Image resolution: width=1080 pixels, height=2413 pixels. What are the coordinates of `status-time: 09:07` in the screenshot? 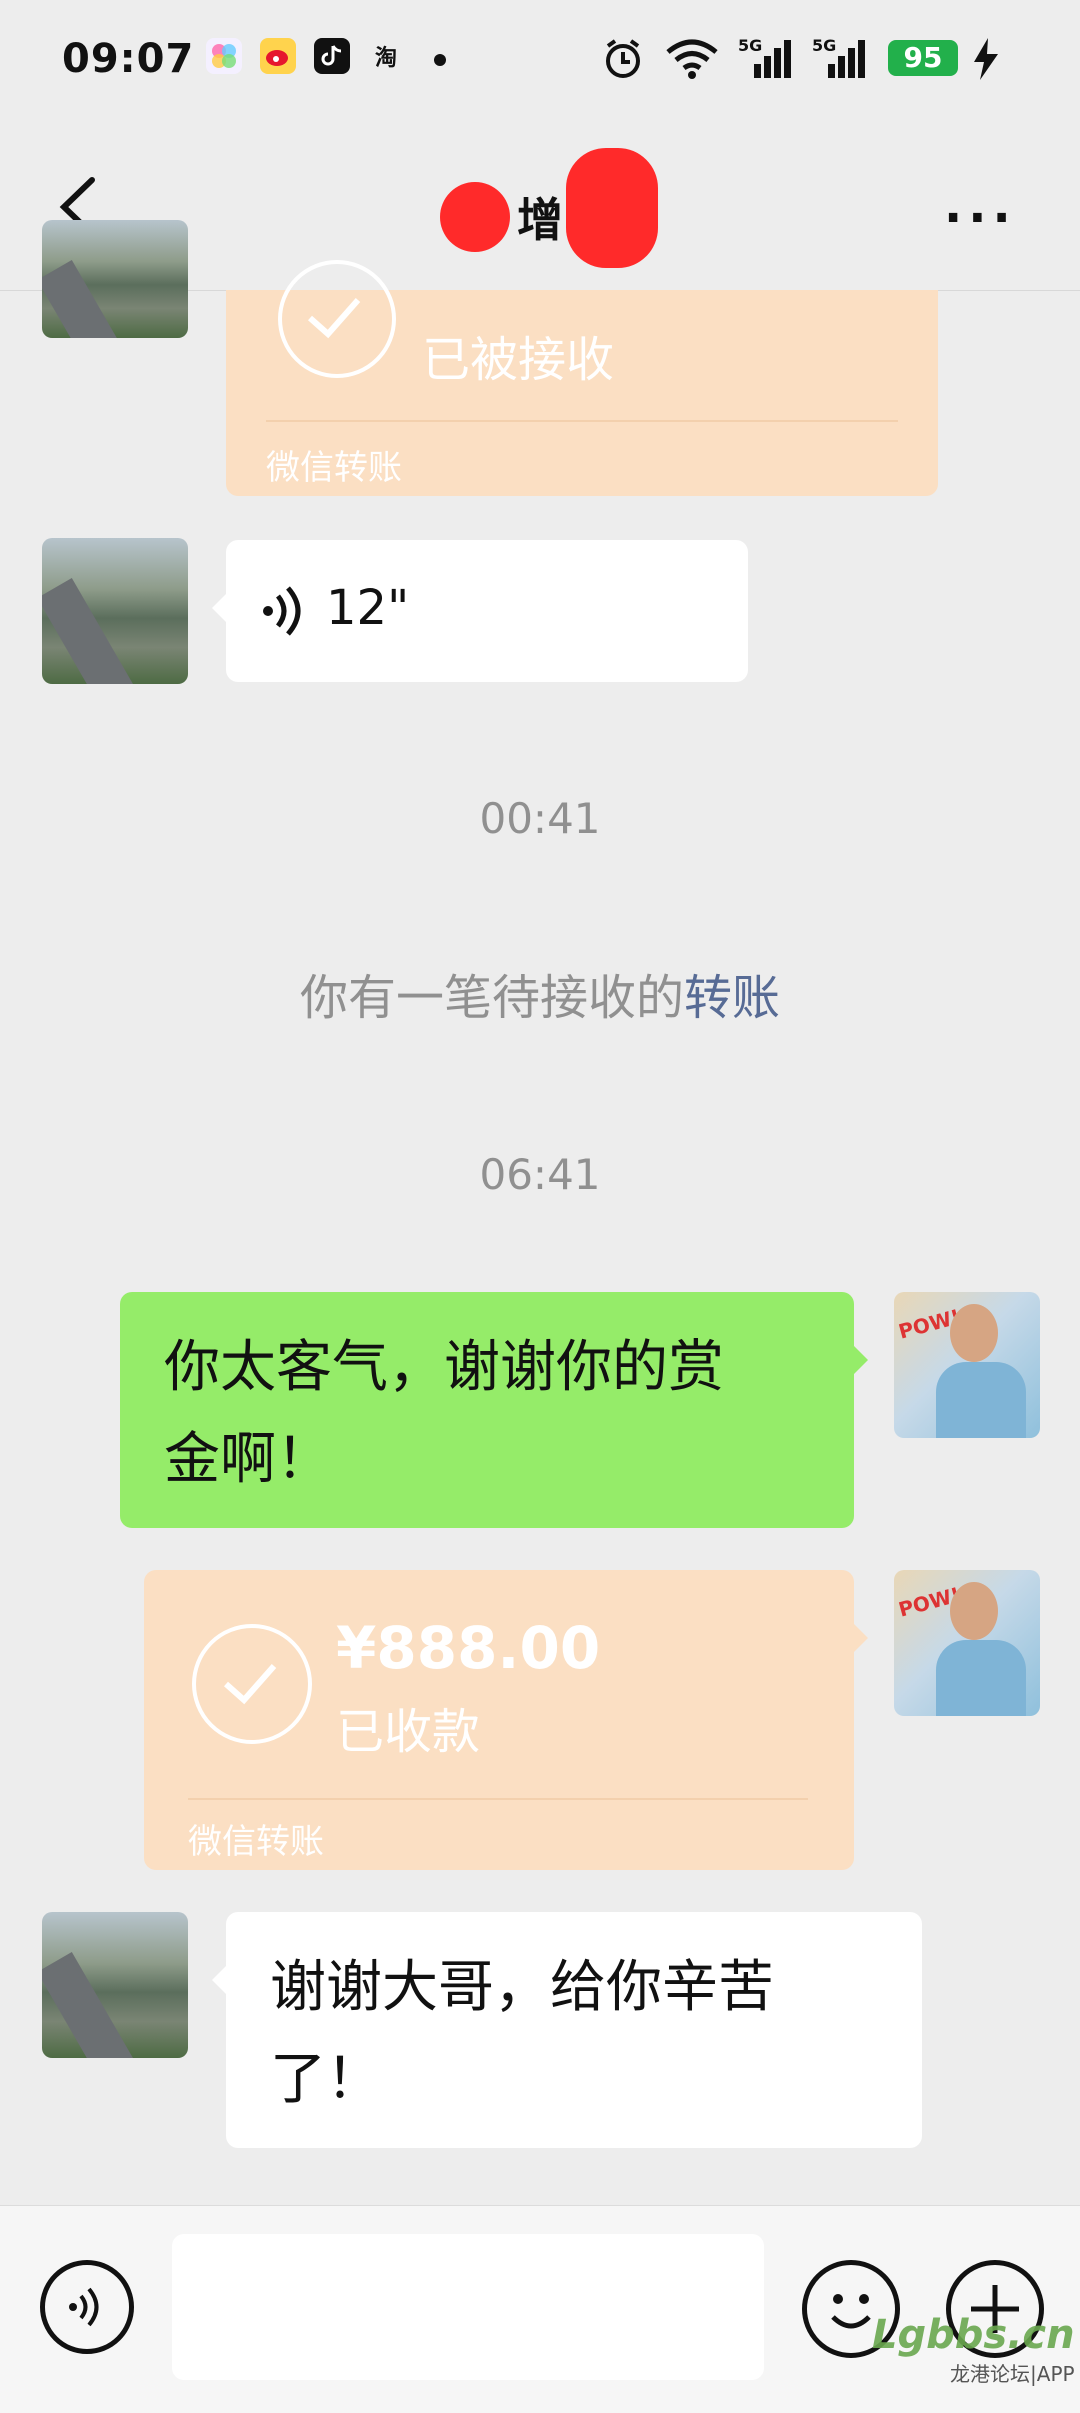 It's located at (128, 59).